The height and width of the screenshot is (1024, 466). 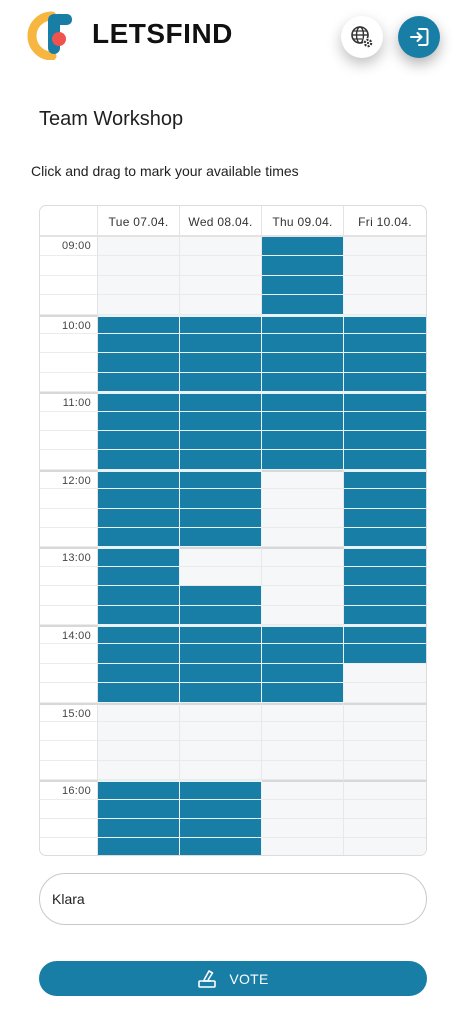 I want to click on login-button, so click(x=419, y=37).